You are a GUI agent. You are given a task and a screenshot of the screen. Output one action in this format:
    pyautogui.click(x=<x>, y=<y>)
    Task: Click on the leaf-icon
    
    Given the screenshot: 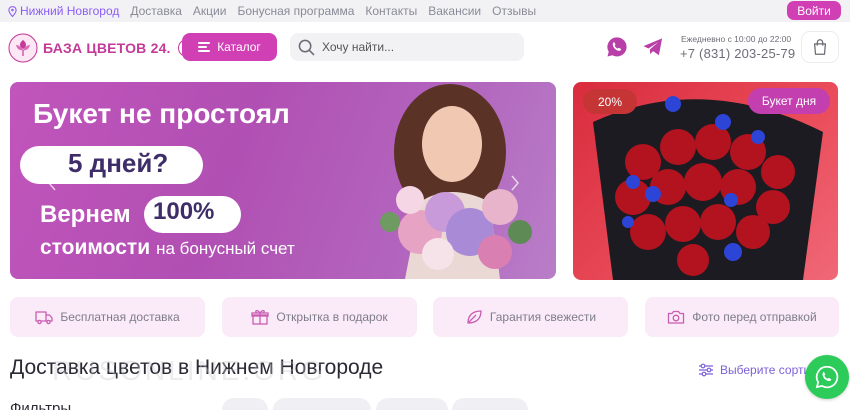 What is the action you would take?
    pyautogui.click(x=474, y=317)
    